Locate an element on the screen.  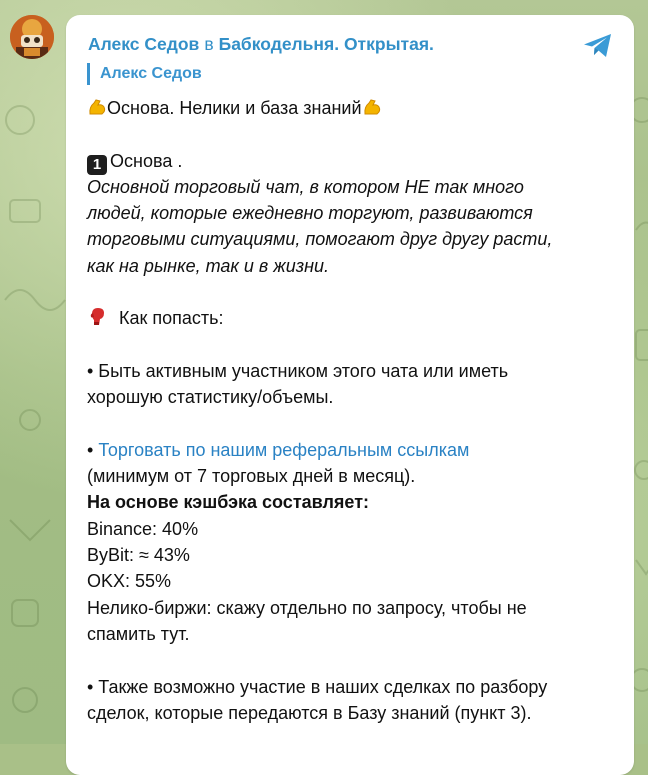
message-title: Основа. Нелики и база знаний is located at coordinates (234, 108).